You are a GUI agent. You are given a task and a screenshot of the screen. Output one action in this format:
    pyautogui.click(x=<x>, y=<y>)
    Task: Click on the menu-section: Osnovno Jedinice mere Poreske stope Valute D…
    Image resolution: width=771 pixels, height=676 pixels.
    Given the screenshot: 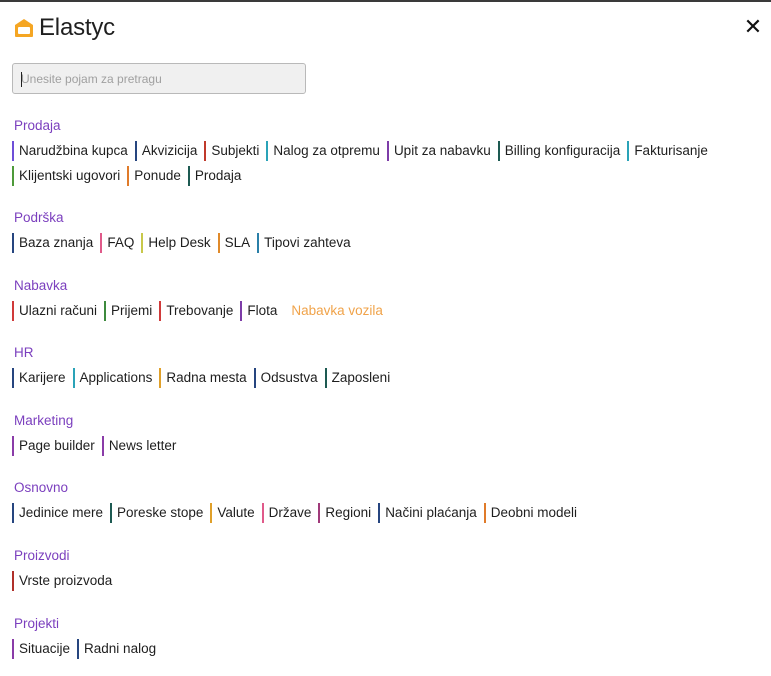 What is the action you would take?
    pyautogui.click(x=387, y=504)
    